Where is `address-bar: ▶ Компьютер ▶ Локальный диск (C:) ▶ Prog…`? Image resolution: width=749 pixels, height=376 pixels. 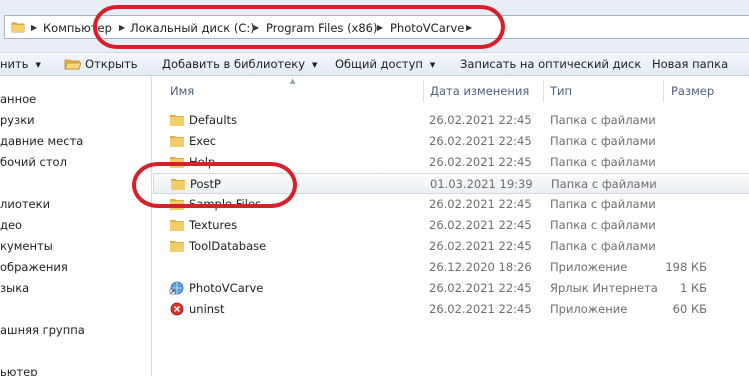 address-bar: ▶ Компьютер ▶ Локальный диск (C:) ▶ Prog… is located at coordinates (376, 27).